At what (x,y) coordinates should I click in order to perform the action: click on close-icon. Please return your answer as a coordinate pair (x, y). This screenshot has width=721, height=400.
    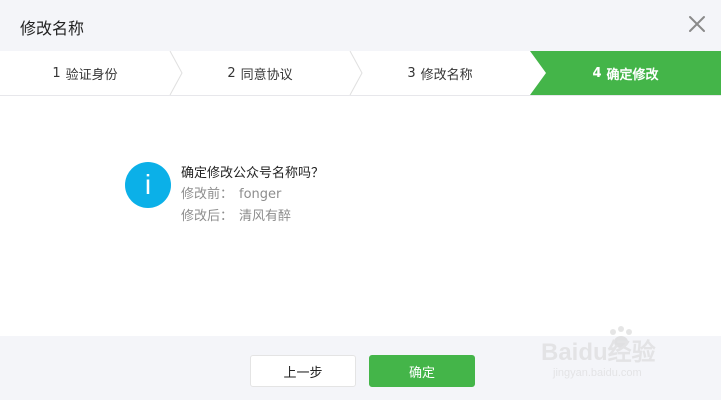
    Looking at the image, I should click on (697, 24).